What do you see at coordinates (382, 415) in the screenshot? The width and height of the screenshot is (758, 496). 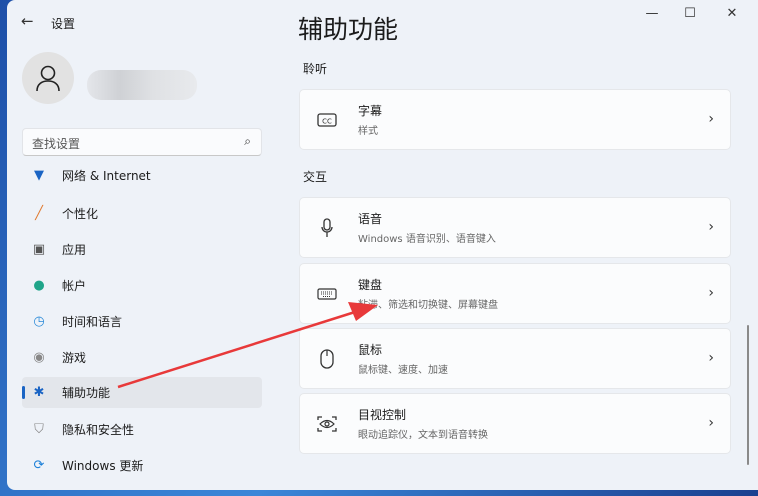 I see `card-title: 目视控制` at bounding box center [382, 415].